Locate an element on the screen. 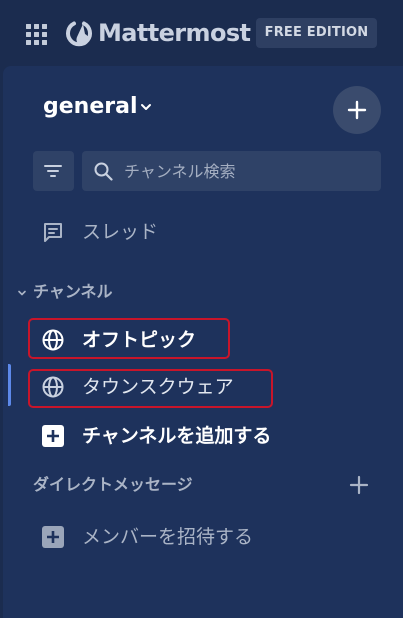  brand-name: Mattermost is located at coordinates (174, 33).